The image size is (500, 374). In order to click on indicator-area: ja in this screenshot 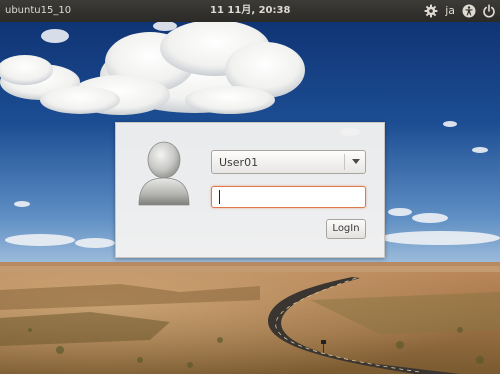, I will do `click(460, 11)`.